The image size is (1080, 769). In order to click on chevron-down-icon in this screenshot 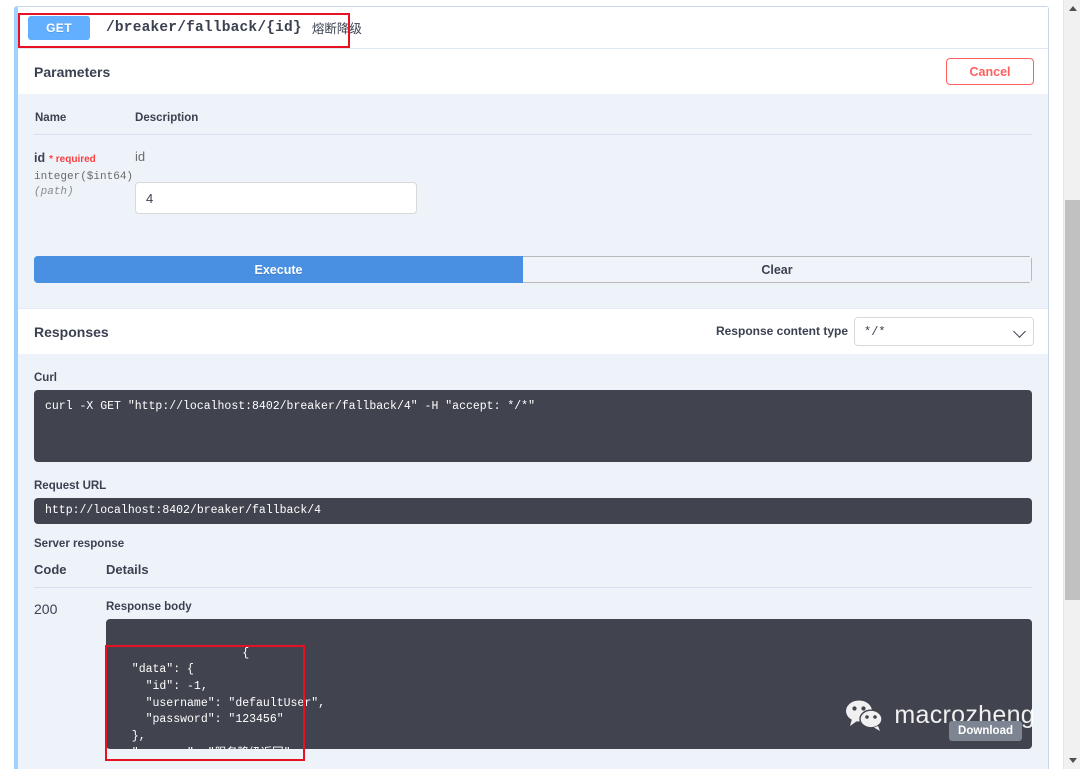, I will do `click(1019, 331)`.